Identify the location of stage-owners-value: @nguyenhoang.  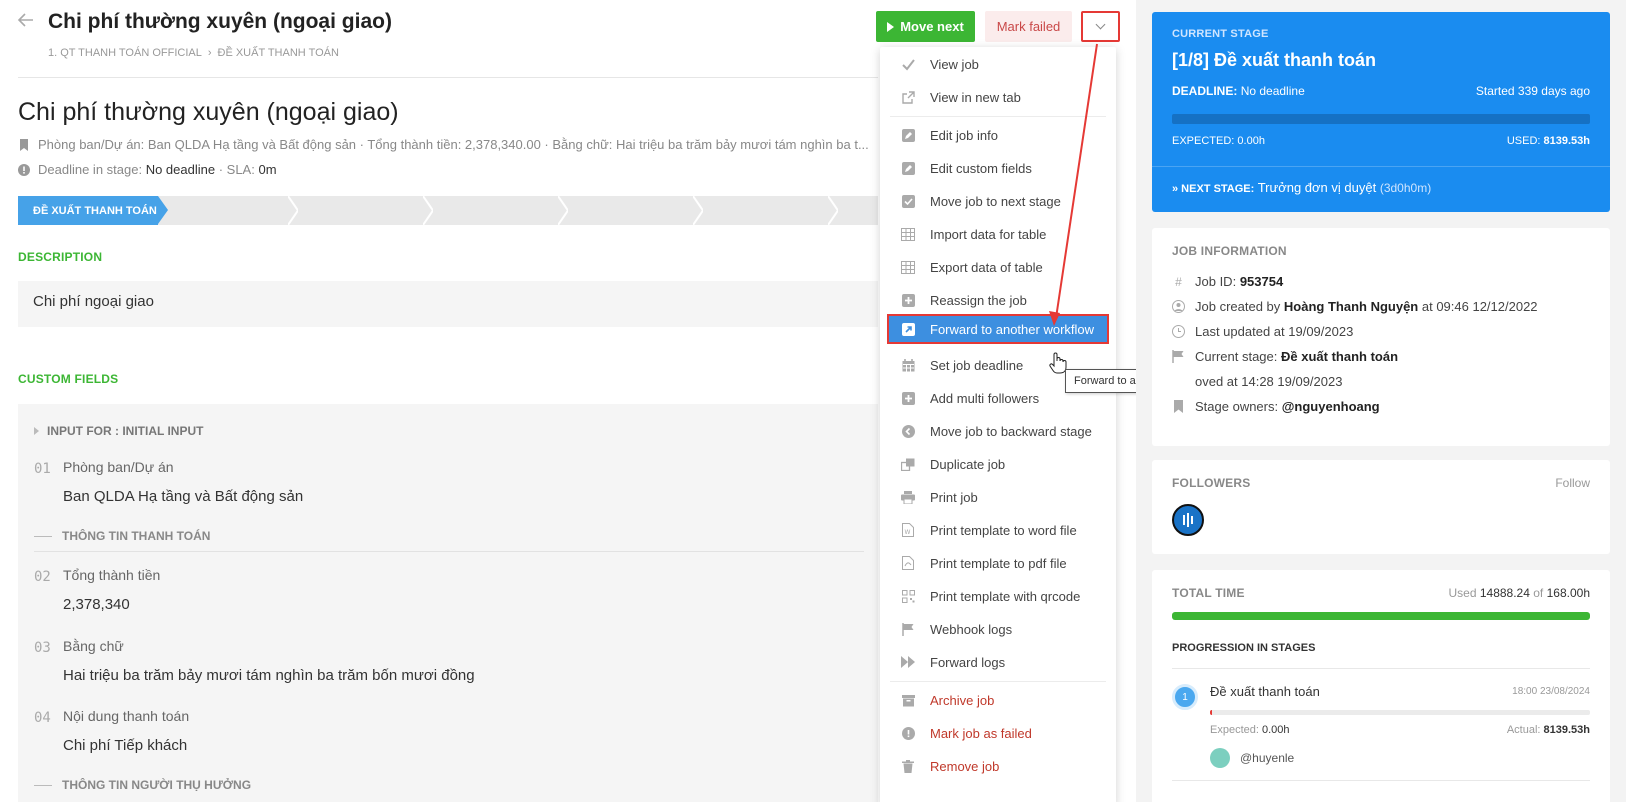
(1331, 406).